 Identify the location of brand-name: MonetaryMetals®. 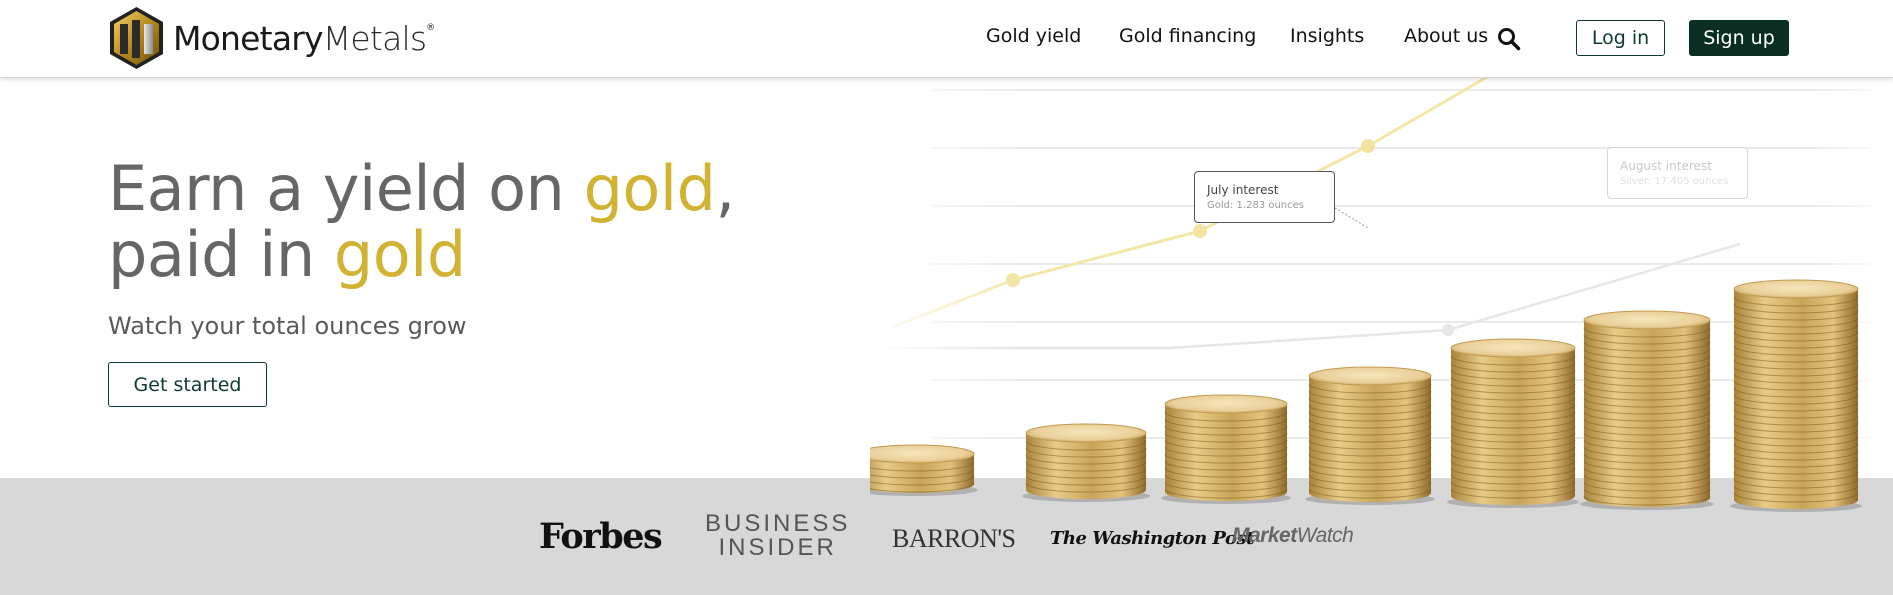
(304, 38).